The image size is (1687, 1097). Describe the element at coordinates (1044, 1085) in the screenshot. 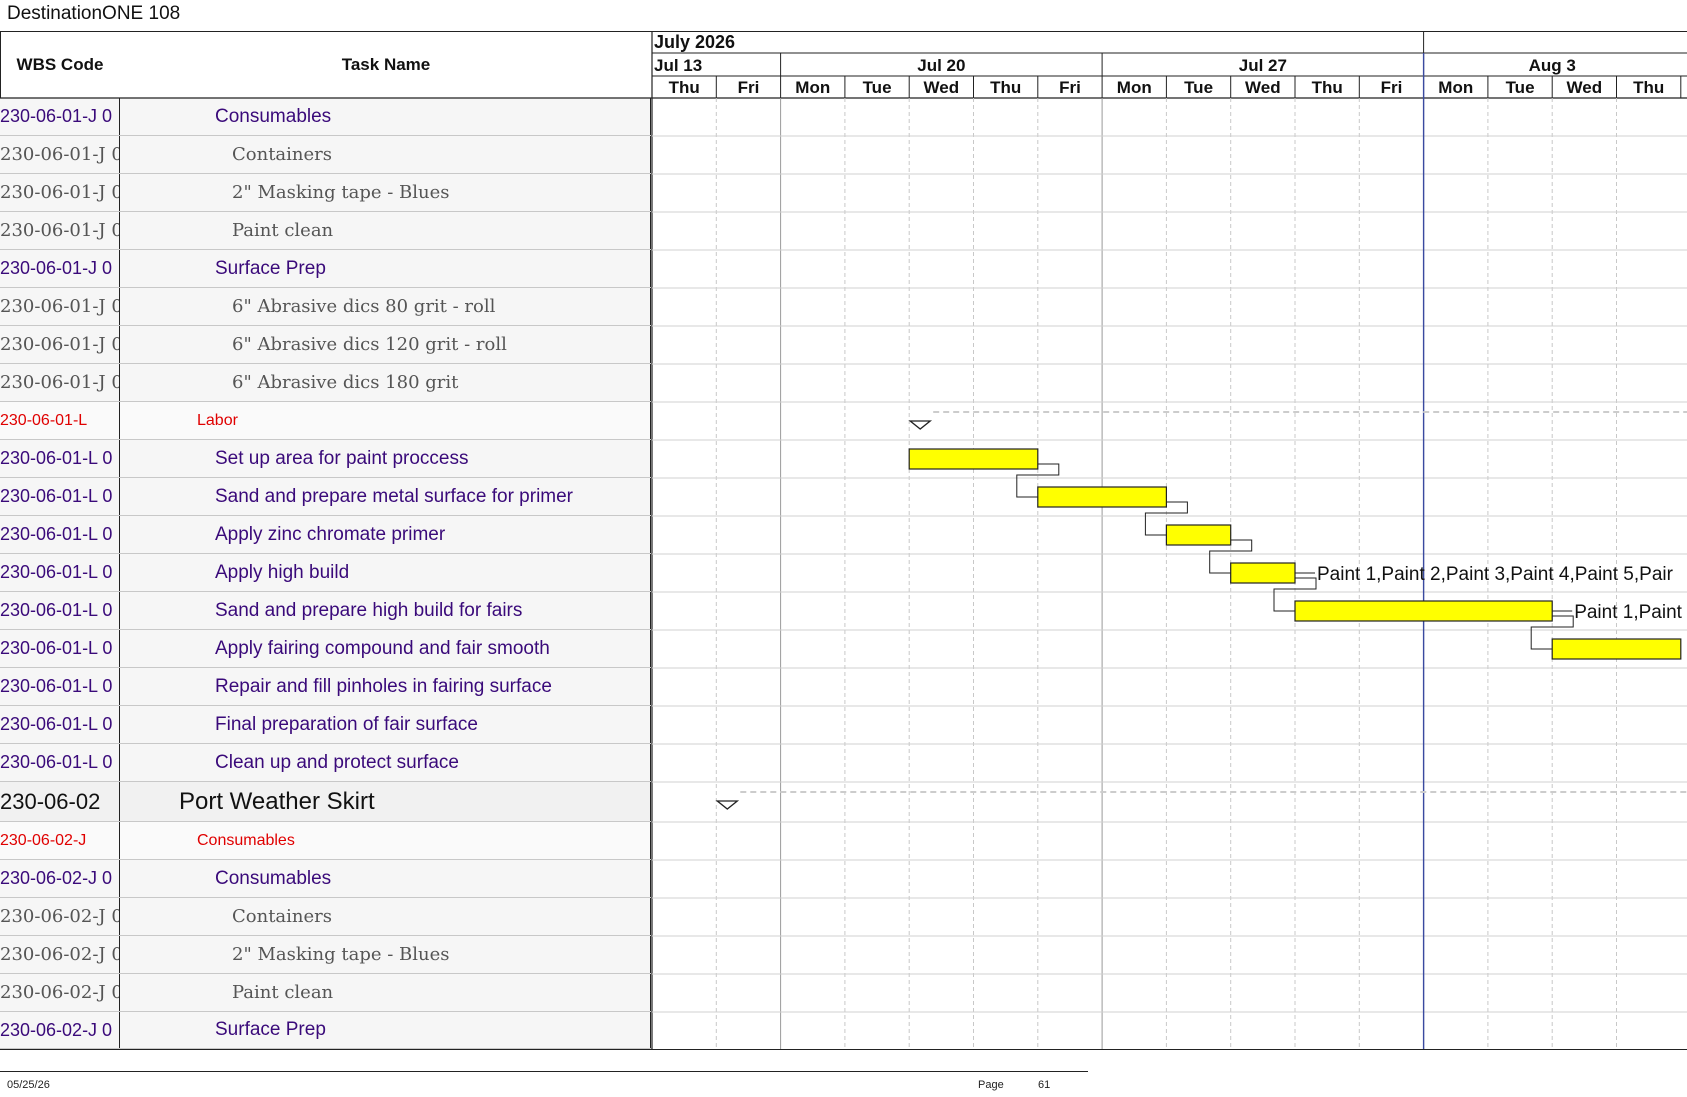

I see `footer-page-number: 61` at that location.